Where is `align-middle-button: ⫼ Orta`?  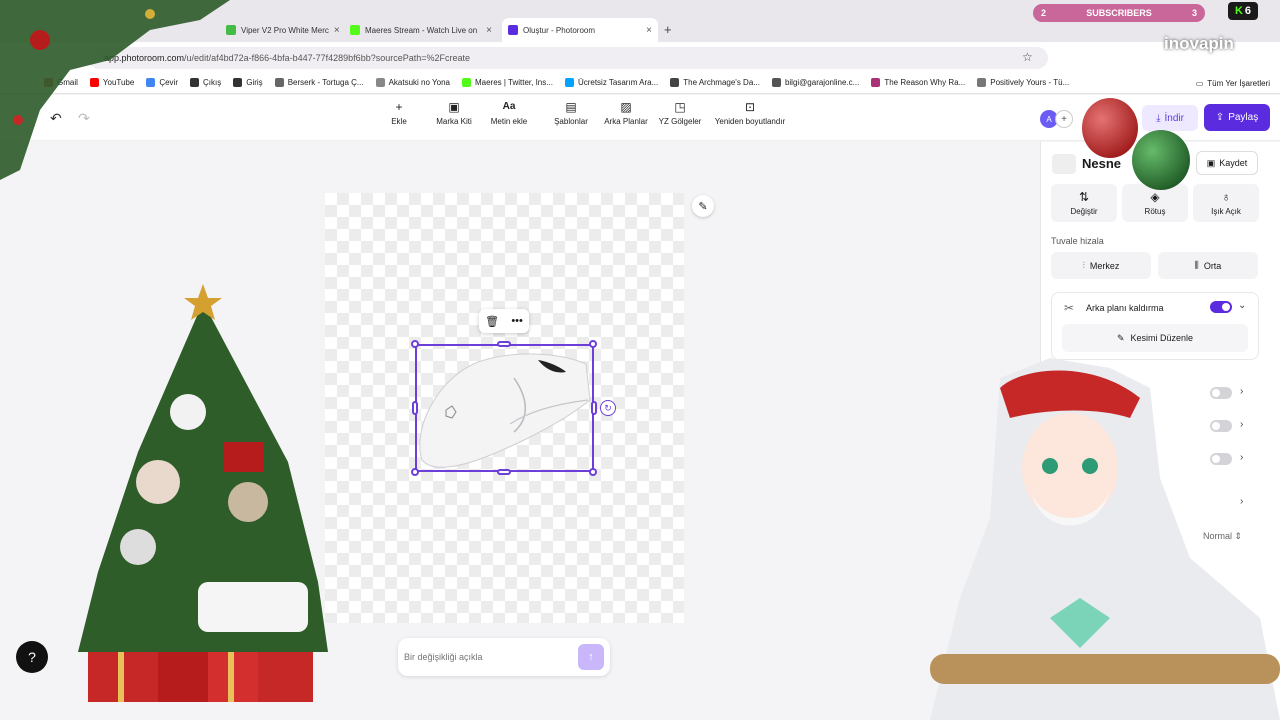
align-middle-button: ⫼ Orta is located at coordinates (1208, 265).